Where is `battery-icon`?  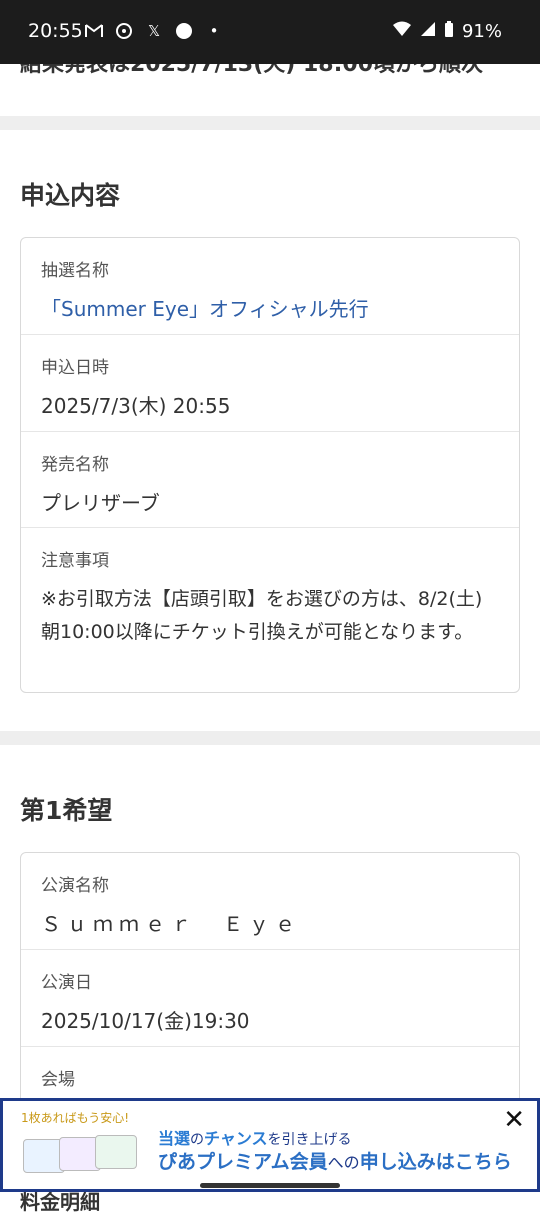 battery-icon is located at coordinates (449, 31).